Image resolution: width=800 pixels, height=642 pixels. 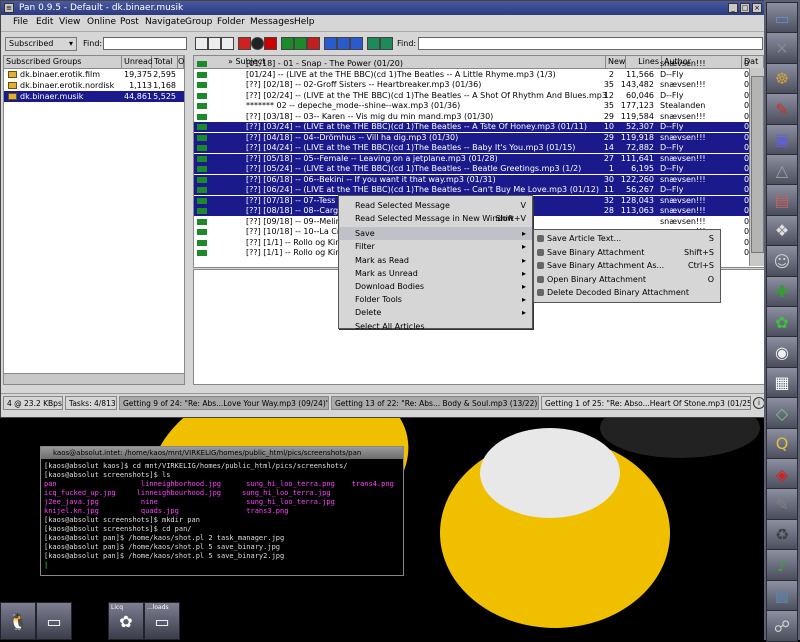 I want to click on menu-online: Online, so click(x=101, y=22).